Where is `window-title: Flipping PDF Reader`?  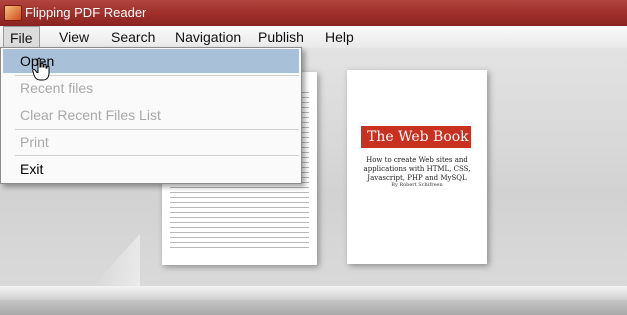
window-title: Flipping PDF Reader is located at coordinates (86, 12).